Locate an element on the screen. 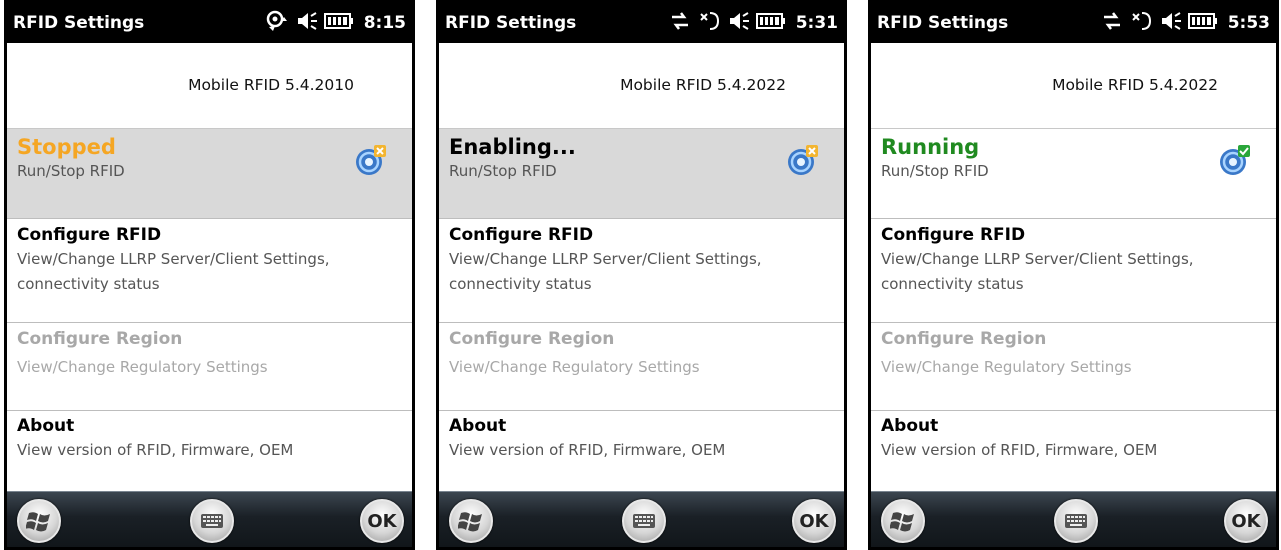  clock: 5:53 is located at coordinates (1249, 23).